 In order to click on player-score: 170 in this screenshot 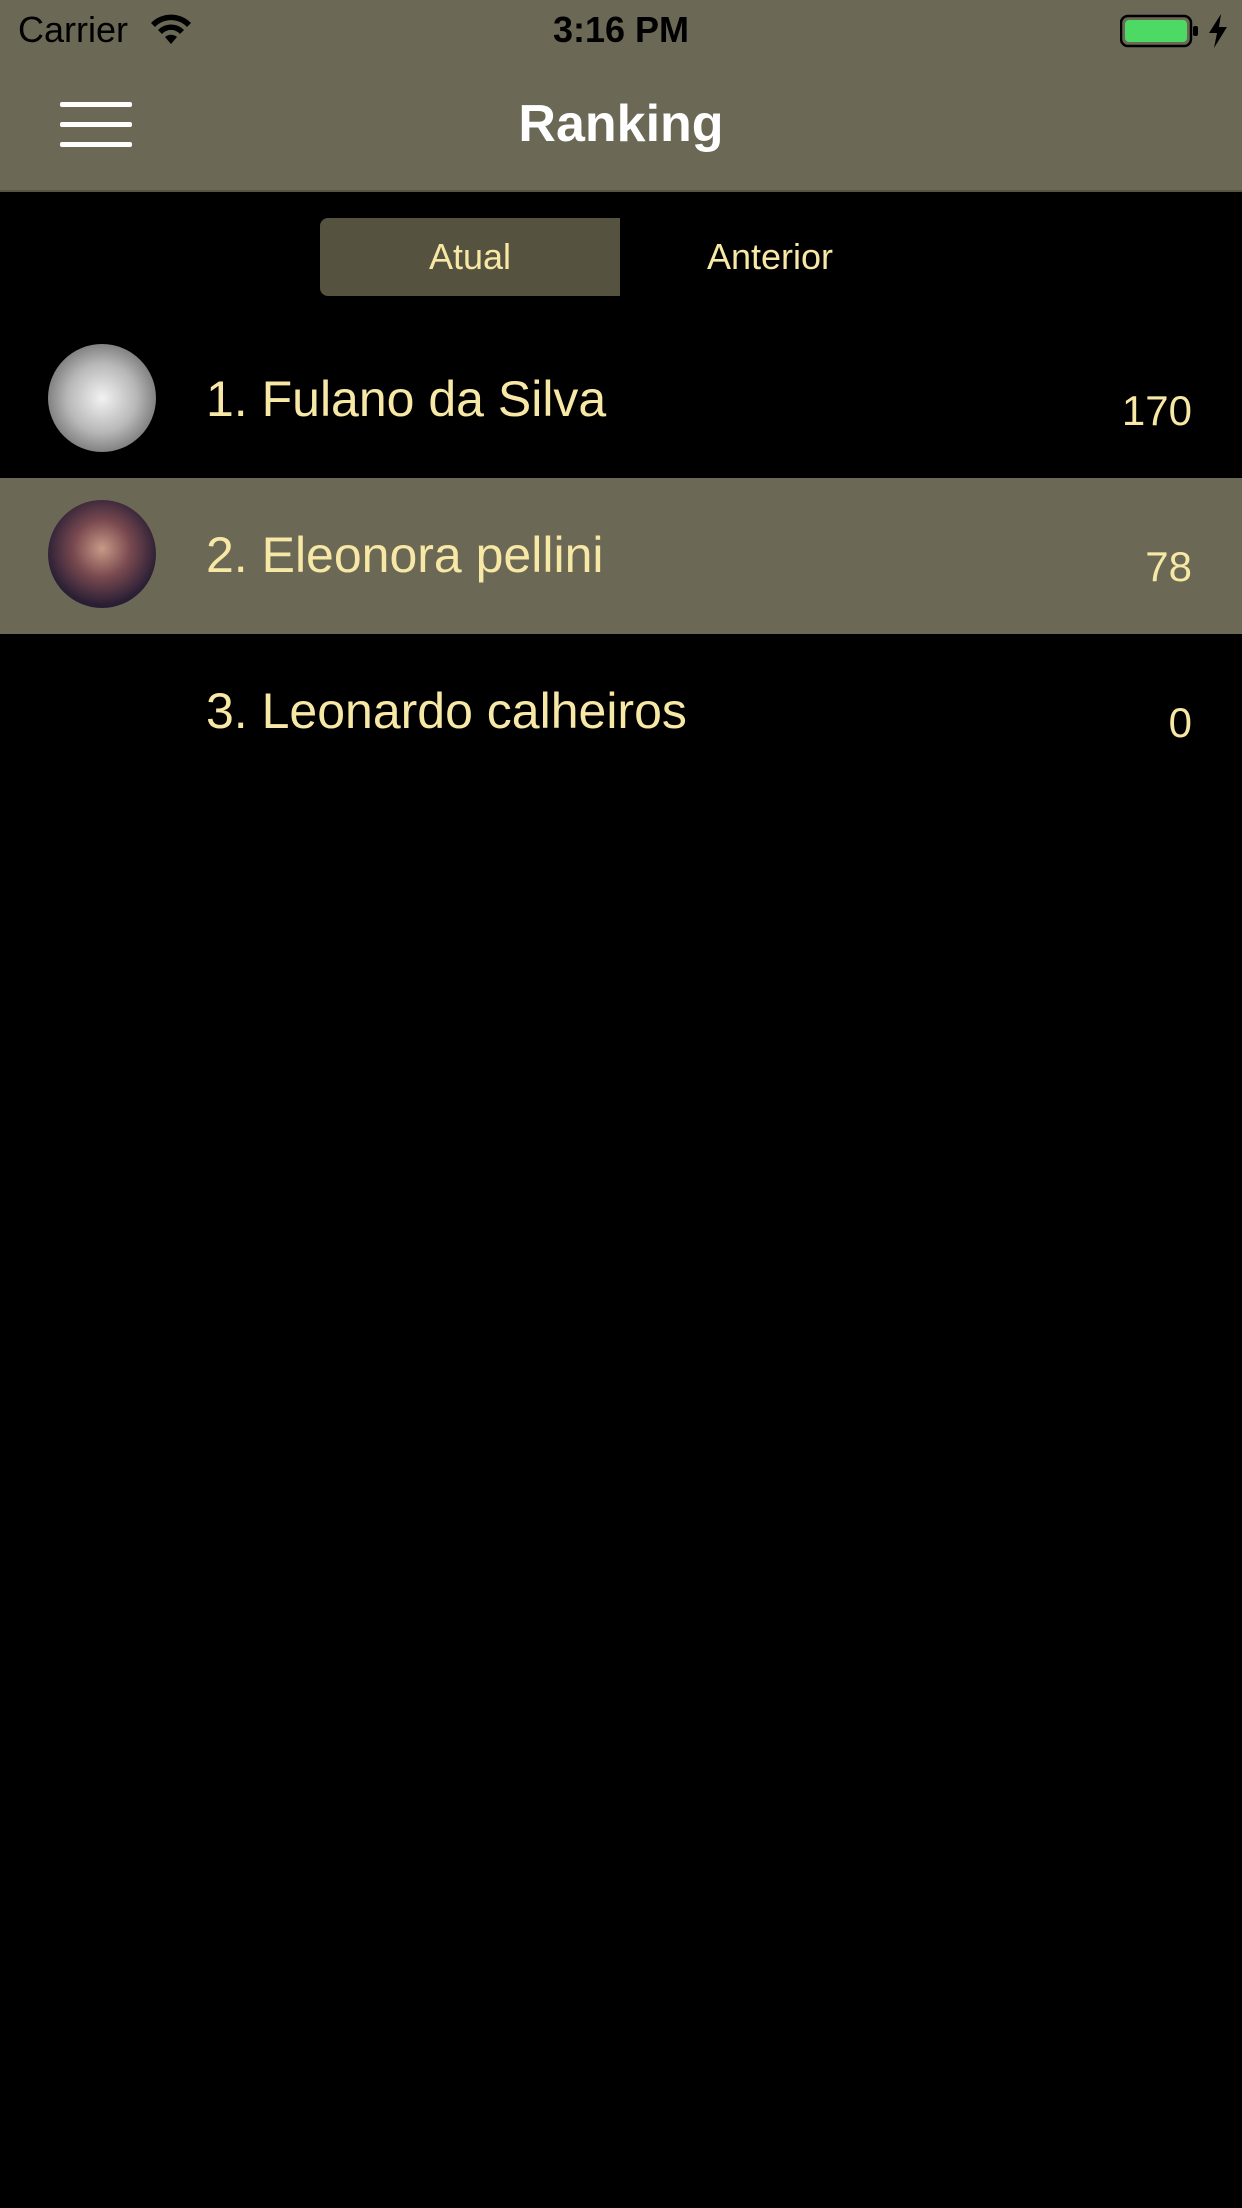, I will do `click(1156, 410)`.